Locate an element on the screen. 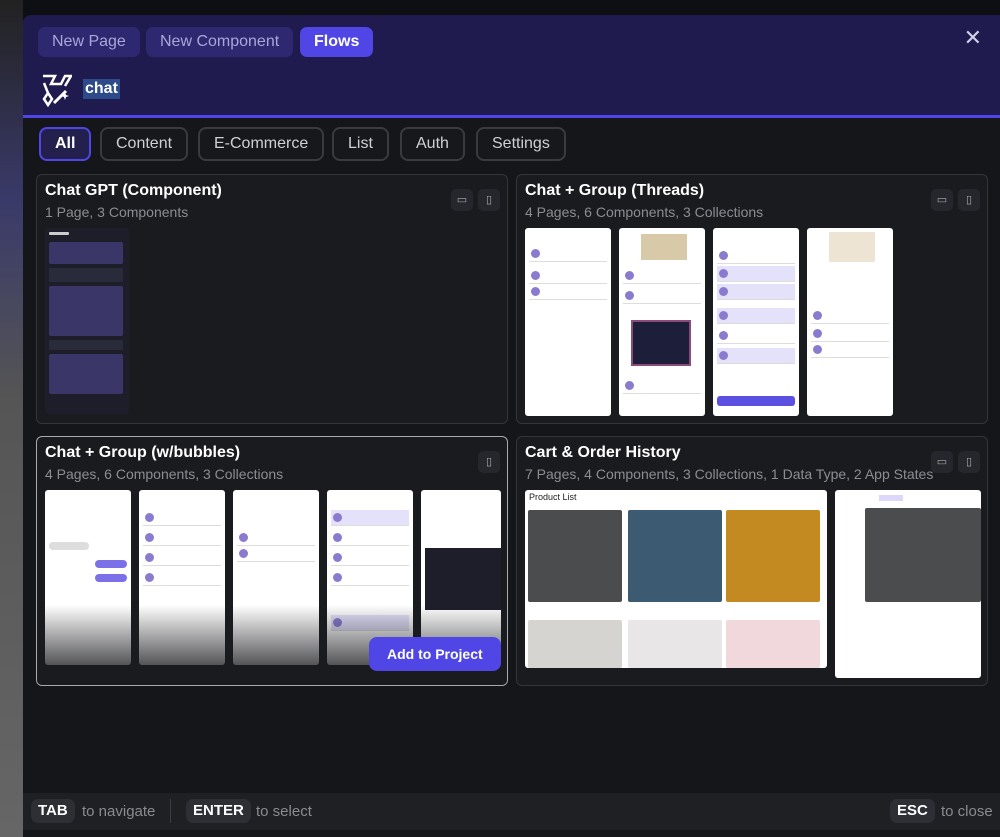 This screenshot has width=1000, height=837. preview-title: Product List is located at coordinates (553, 497).